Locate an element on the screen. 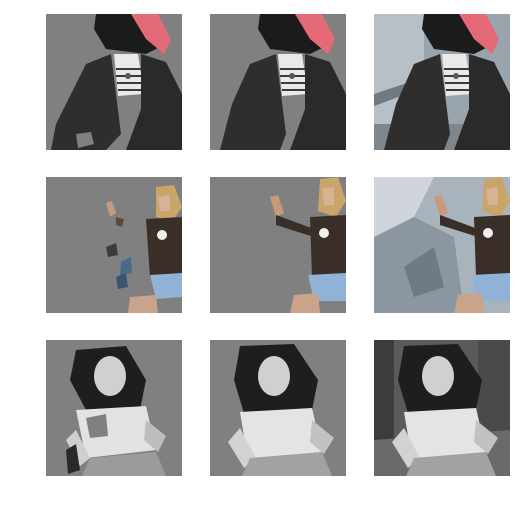 This screenshot has height=510, width=520. panel-r1c3 is located at coordinates (442, 82).